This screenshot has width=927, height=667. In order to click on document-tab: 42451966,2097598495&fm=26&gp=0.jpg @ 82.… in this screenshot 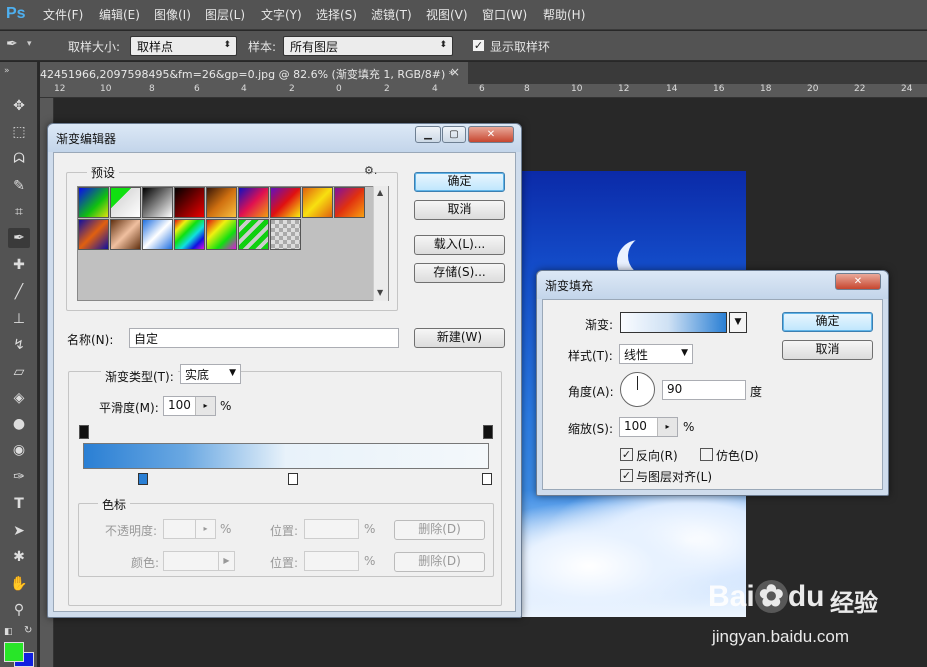, I will do `click(254, 73)`.